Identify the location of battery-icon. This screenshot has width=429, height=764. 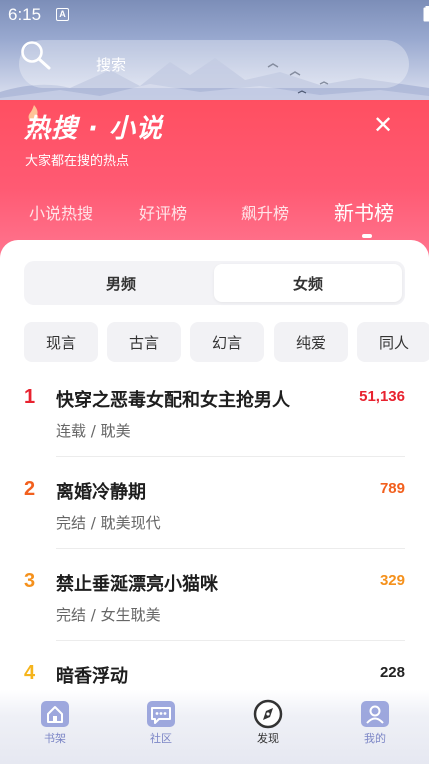
(426, 14).